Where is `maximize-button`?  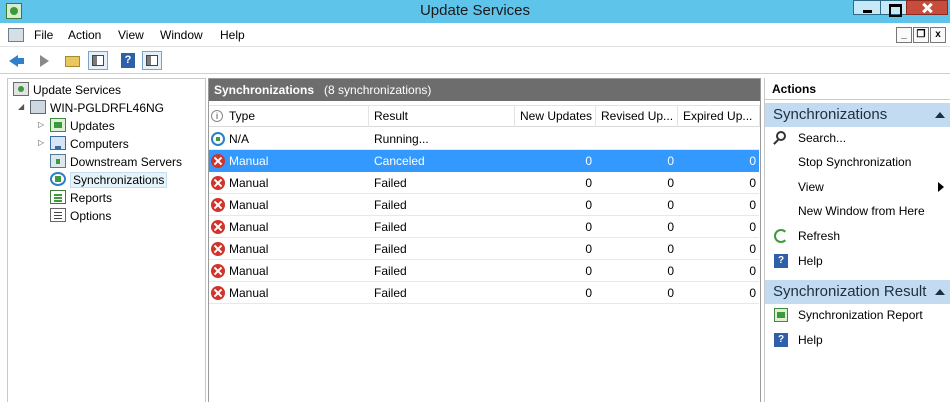 maximize-button is located at coordinates (894, 8).